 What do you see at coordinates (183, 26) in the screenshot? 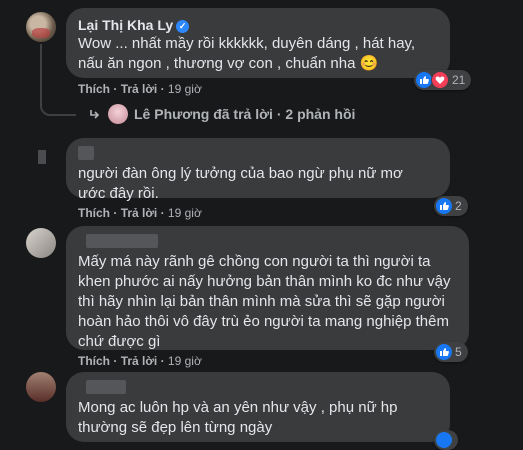
I see `verified-badge-icon: ✓` at bounding box center [183, 26].